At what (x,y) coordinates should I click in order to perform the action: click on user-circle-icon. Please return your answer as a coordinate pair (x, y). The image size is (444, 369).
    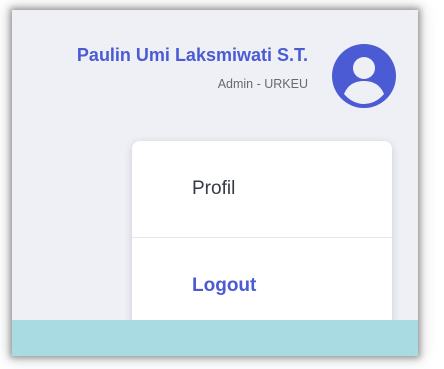
    Looking at the image, I should click on (364, 76).